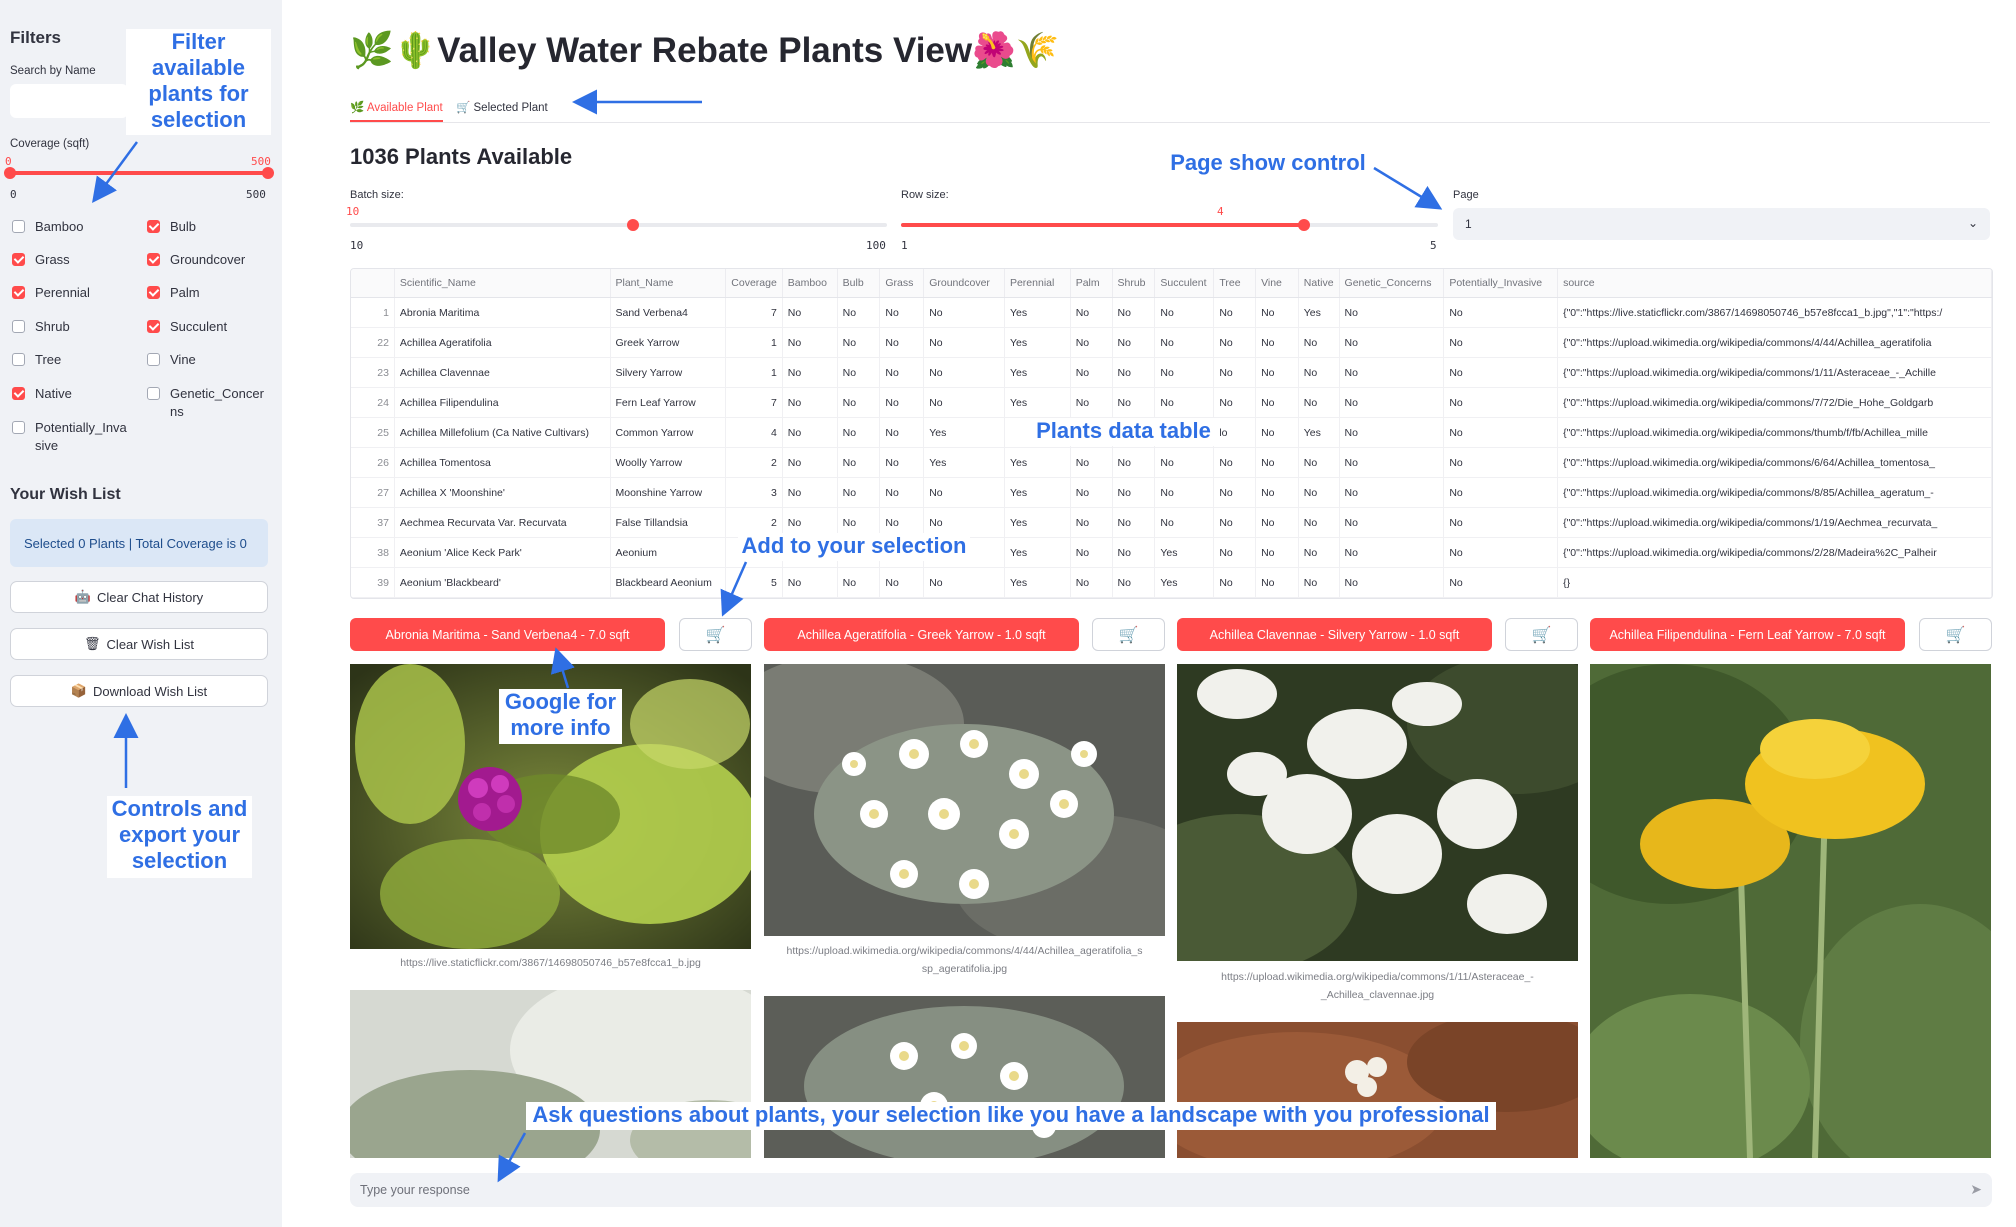 This screenshot has width=2016, height=1227. I want to click on filter-groundcover: Groundcover, so click(207, 260).